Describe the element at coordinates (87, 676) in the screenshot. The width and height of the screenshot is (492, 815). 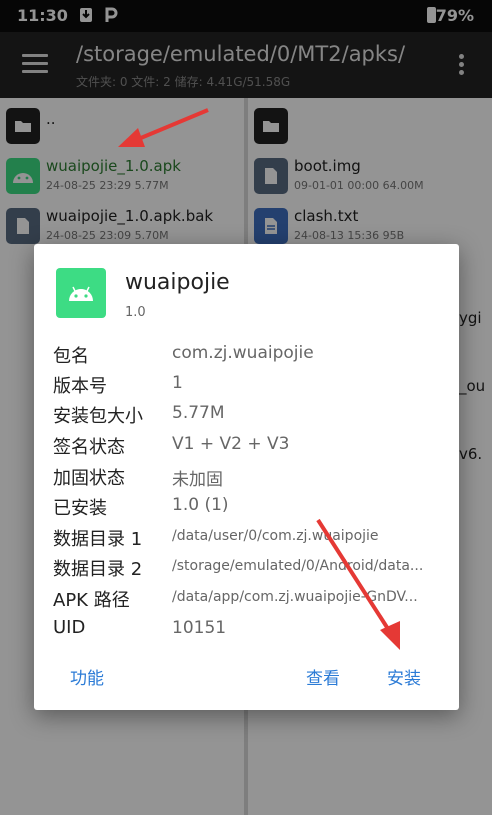
I see `function-button: 功能` at that location.